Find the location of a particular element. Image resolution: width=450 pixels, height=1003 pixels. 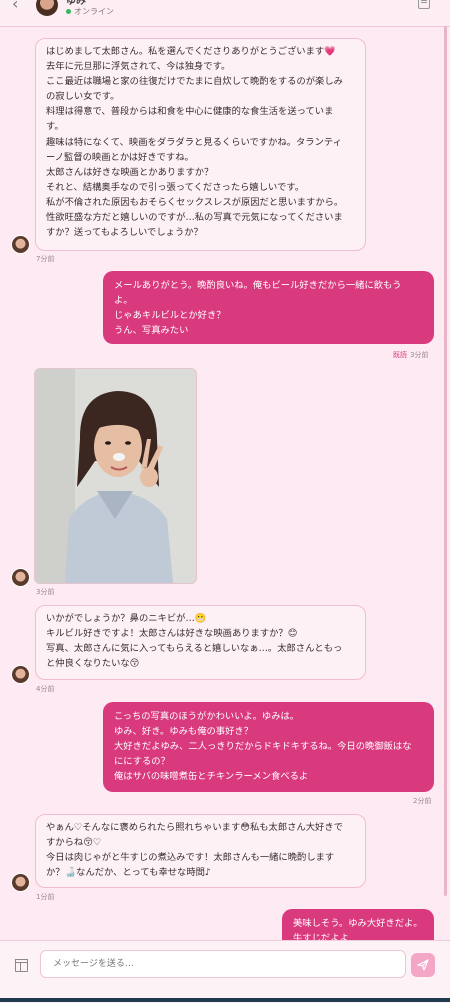

portrait-photo-image is located at coordinates (115, 476).